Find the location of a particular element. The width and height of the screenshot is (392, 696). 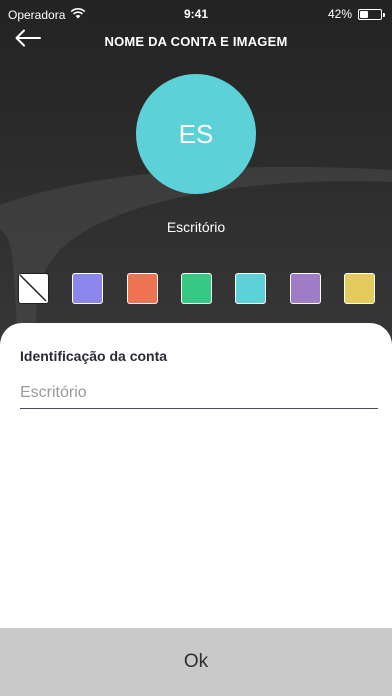

color-swatch-none is located at coordinates (33, 288).